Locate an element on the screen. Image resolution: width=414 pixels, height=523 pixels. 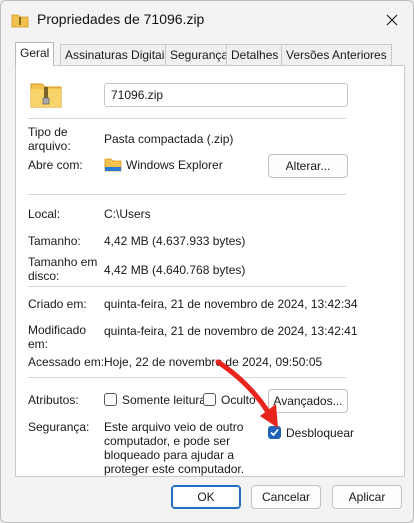
ok-button: OK is located at coordinates (206, 497).